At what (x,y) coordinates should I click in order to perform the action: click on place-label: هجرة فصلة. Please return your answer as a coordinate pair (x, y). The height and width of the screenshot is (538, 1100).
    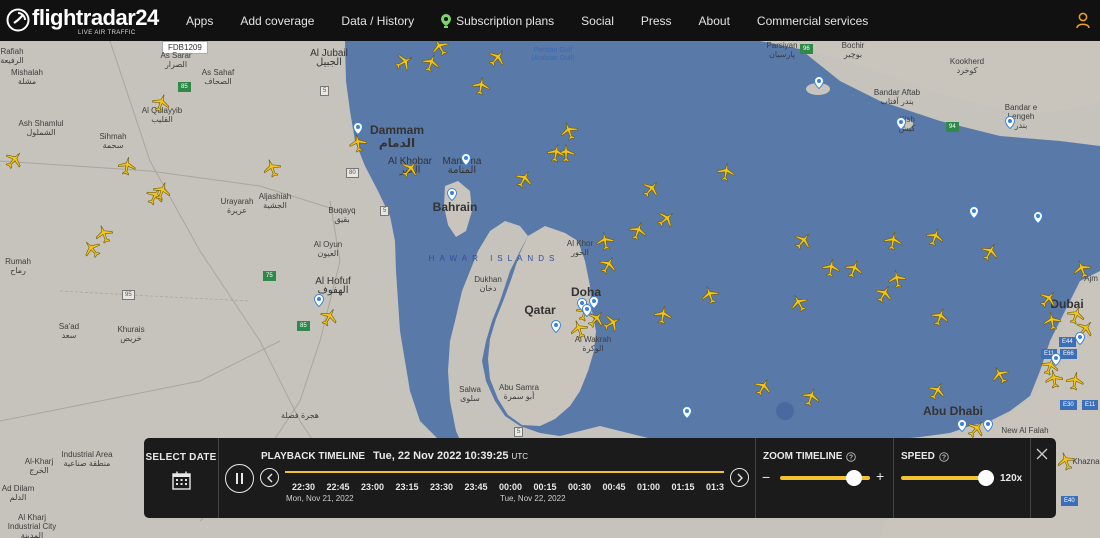
    Looking at the image, I should click on (300, 415).